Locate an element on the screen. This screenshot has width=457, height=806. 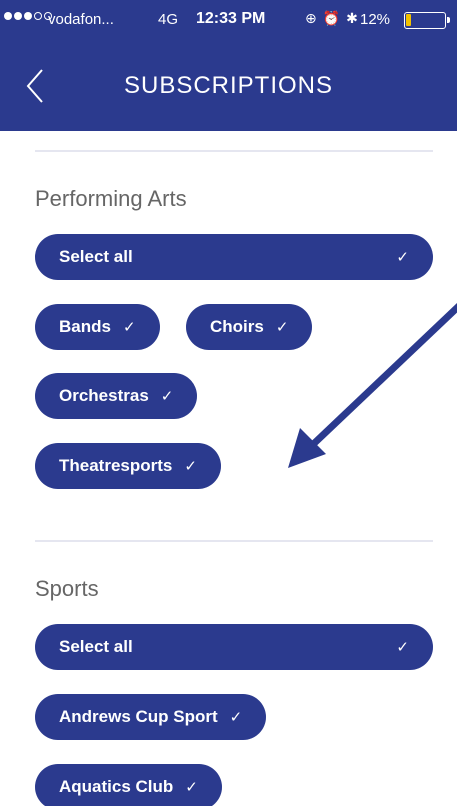
chip-label: Bands is located at coordinates (85, 326).